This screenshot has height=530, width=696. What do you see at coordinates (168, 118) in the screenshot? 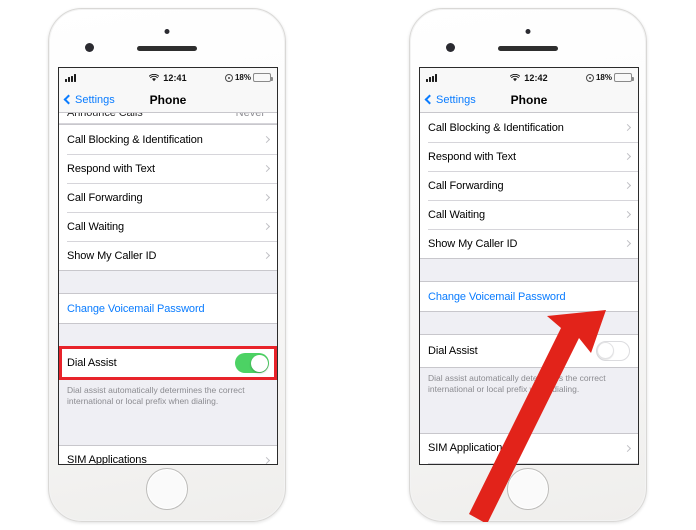
I see `list-item-partial-announce-calls: Announce Calls Never` at bounding box center [168, 118].